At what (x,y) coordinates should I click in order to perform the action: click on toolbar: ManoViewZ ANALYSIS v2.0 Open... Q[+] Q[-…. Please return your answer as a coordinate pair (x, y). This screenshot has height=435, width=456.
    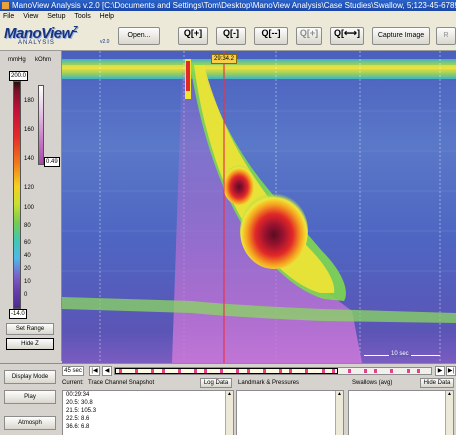
    Looking at the image, I should click on (228, 37).